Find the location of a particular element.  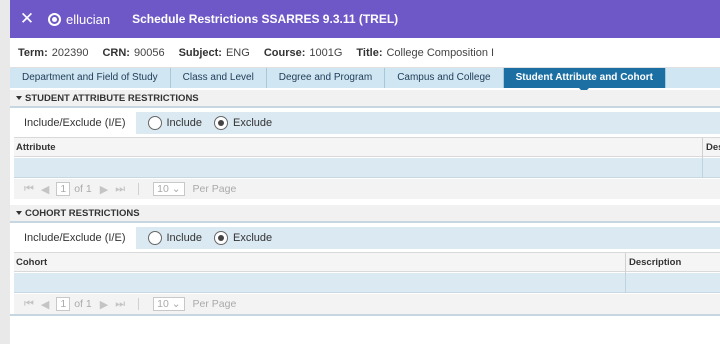

cohort-table-row is located at coordinates (367, 283).